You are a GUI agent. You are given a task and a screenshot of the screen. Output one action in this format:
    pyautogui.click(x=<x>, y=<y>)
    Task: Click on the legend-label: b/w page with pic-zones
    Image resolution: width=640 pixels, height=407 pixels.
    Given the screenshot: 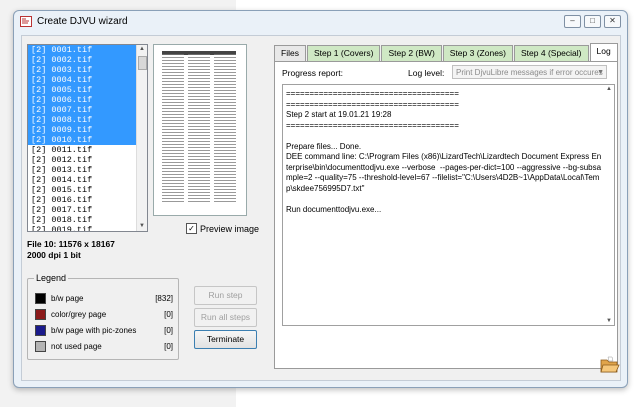 What is the action you would take?
    pyautogui.click(x=94, y=330)
    